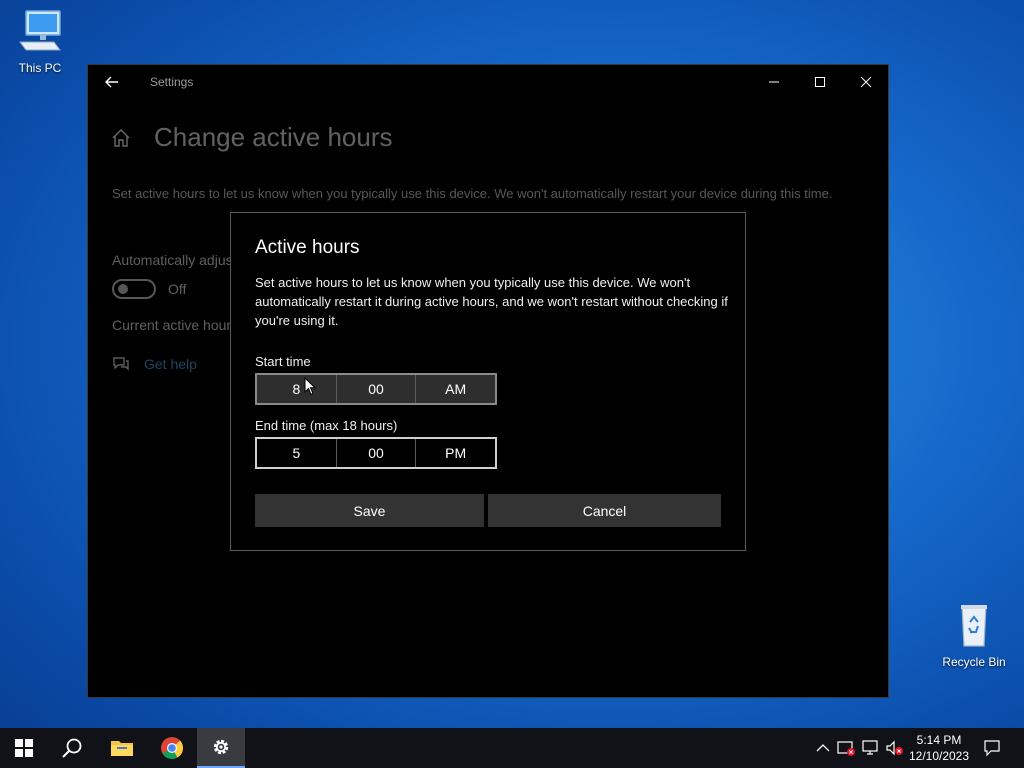 The image size is (1024, 768). What do you see at coordinates (604, 510) in the screenshot?
I see `cancel-button: Cancel` at bounding box center [604, 510].